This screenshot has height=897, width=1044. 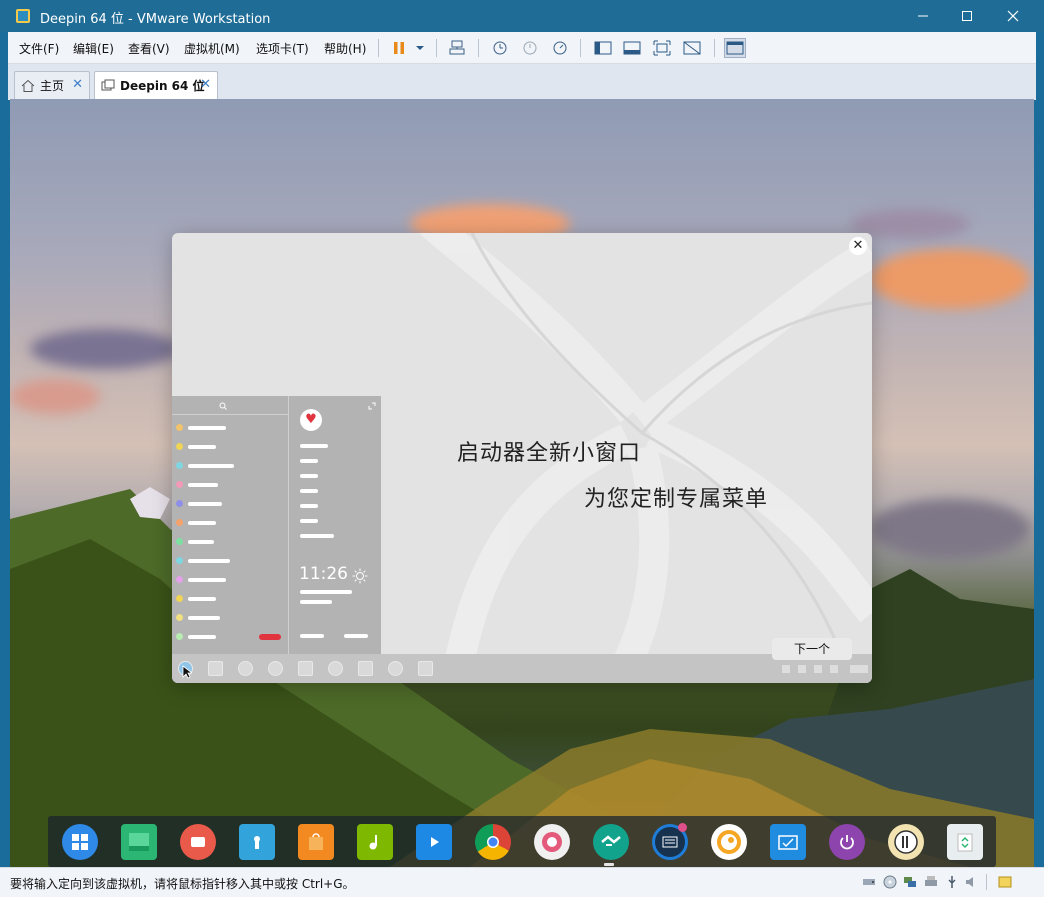 I want to click on snapshot-manager-button, so click(x=559, y=48).